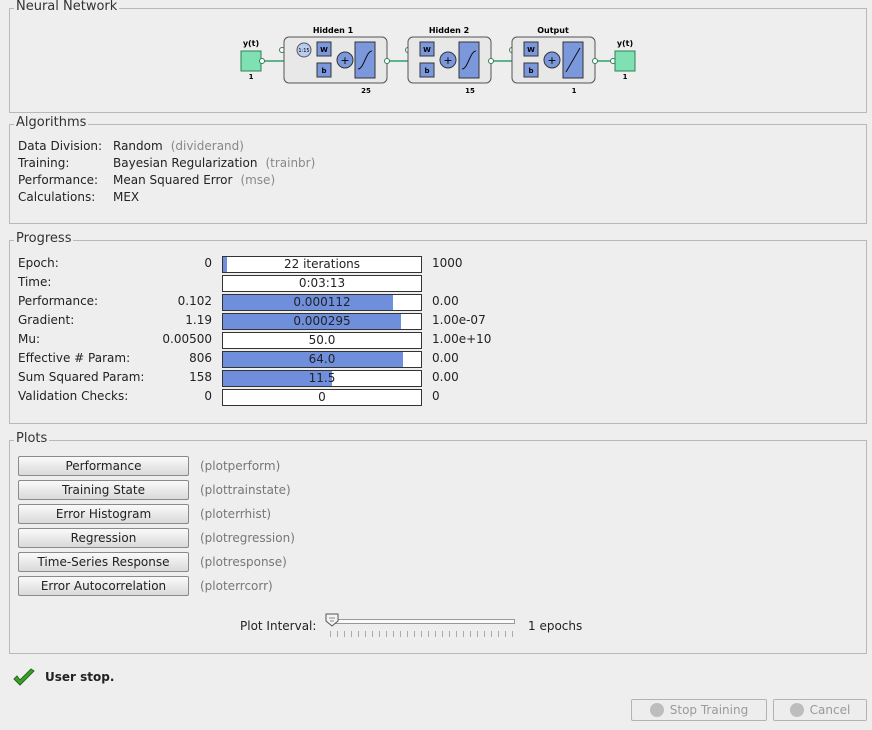 The image size is (872, 730). What do you see at coordinates (138, 146) in the screenshot?
I see `algorithm-value-text: Random` at bounding box center [138, 146].